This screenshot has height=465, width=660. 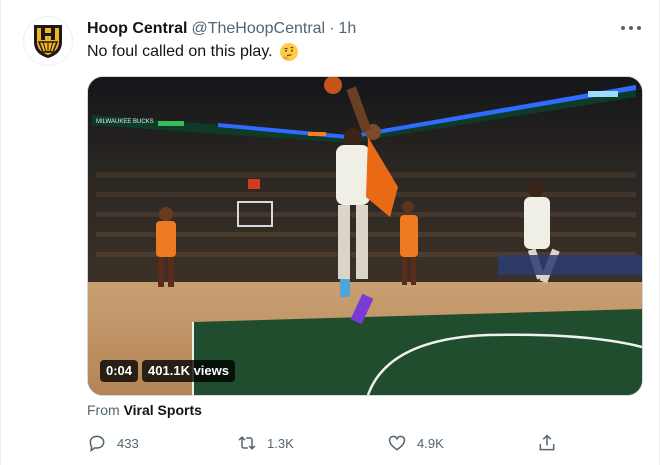 I want to click on tweet-header: Hoop Central @TheHoopCentral · 1h, so click(x=363, y=29).